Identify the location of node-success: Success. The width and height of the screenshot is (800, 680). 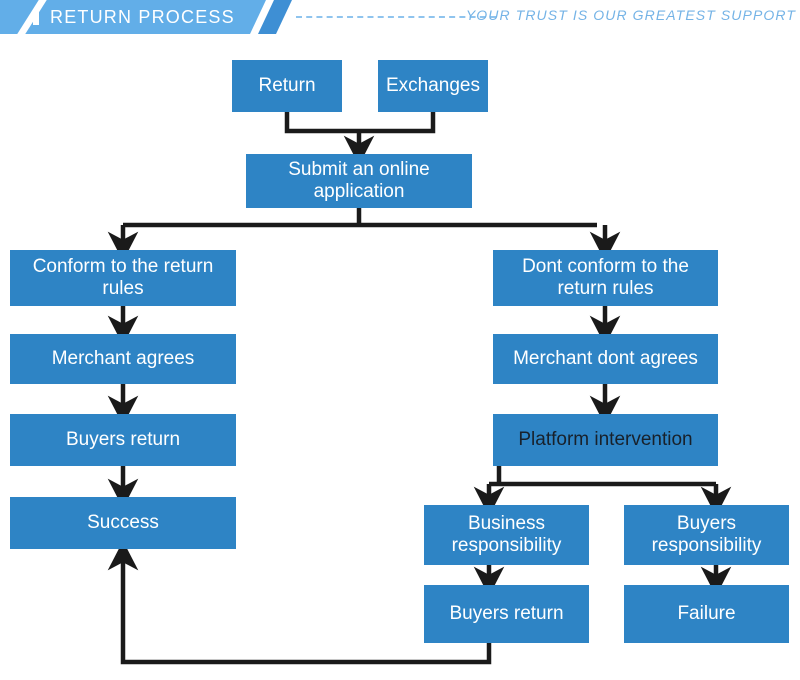
(123, 523).